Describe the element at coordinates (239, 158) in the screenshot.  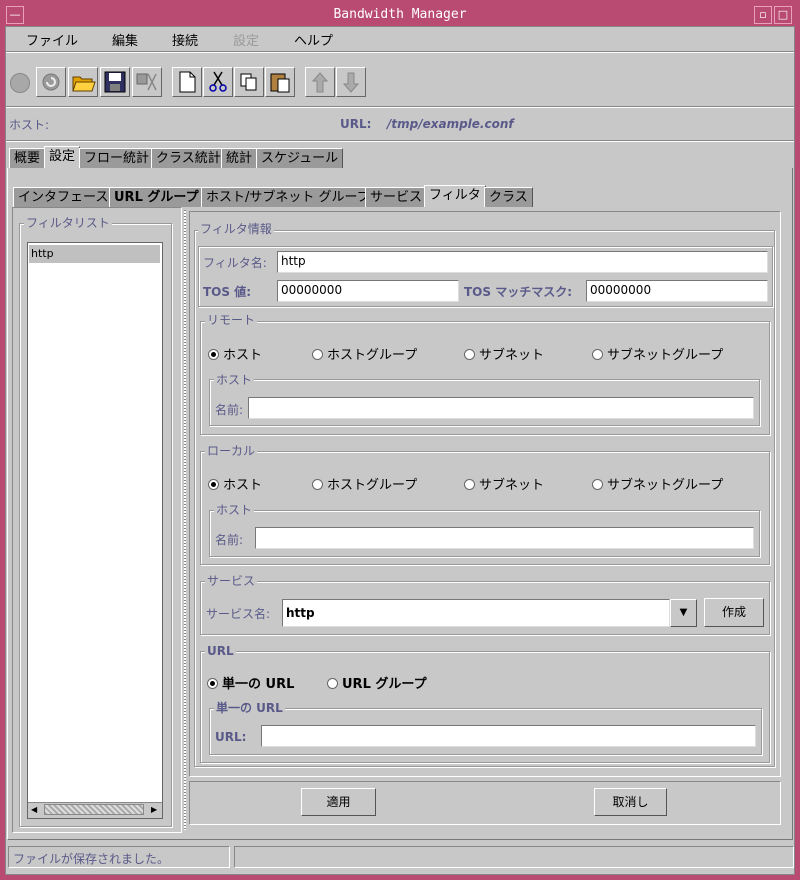
I see `tab-stats: 統計` at that location.